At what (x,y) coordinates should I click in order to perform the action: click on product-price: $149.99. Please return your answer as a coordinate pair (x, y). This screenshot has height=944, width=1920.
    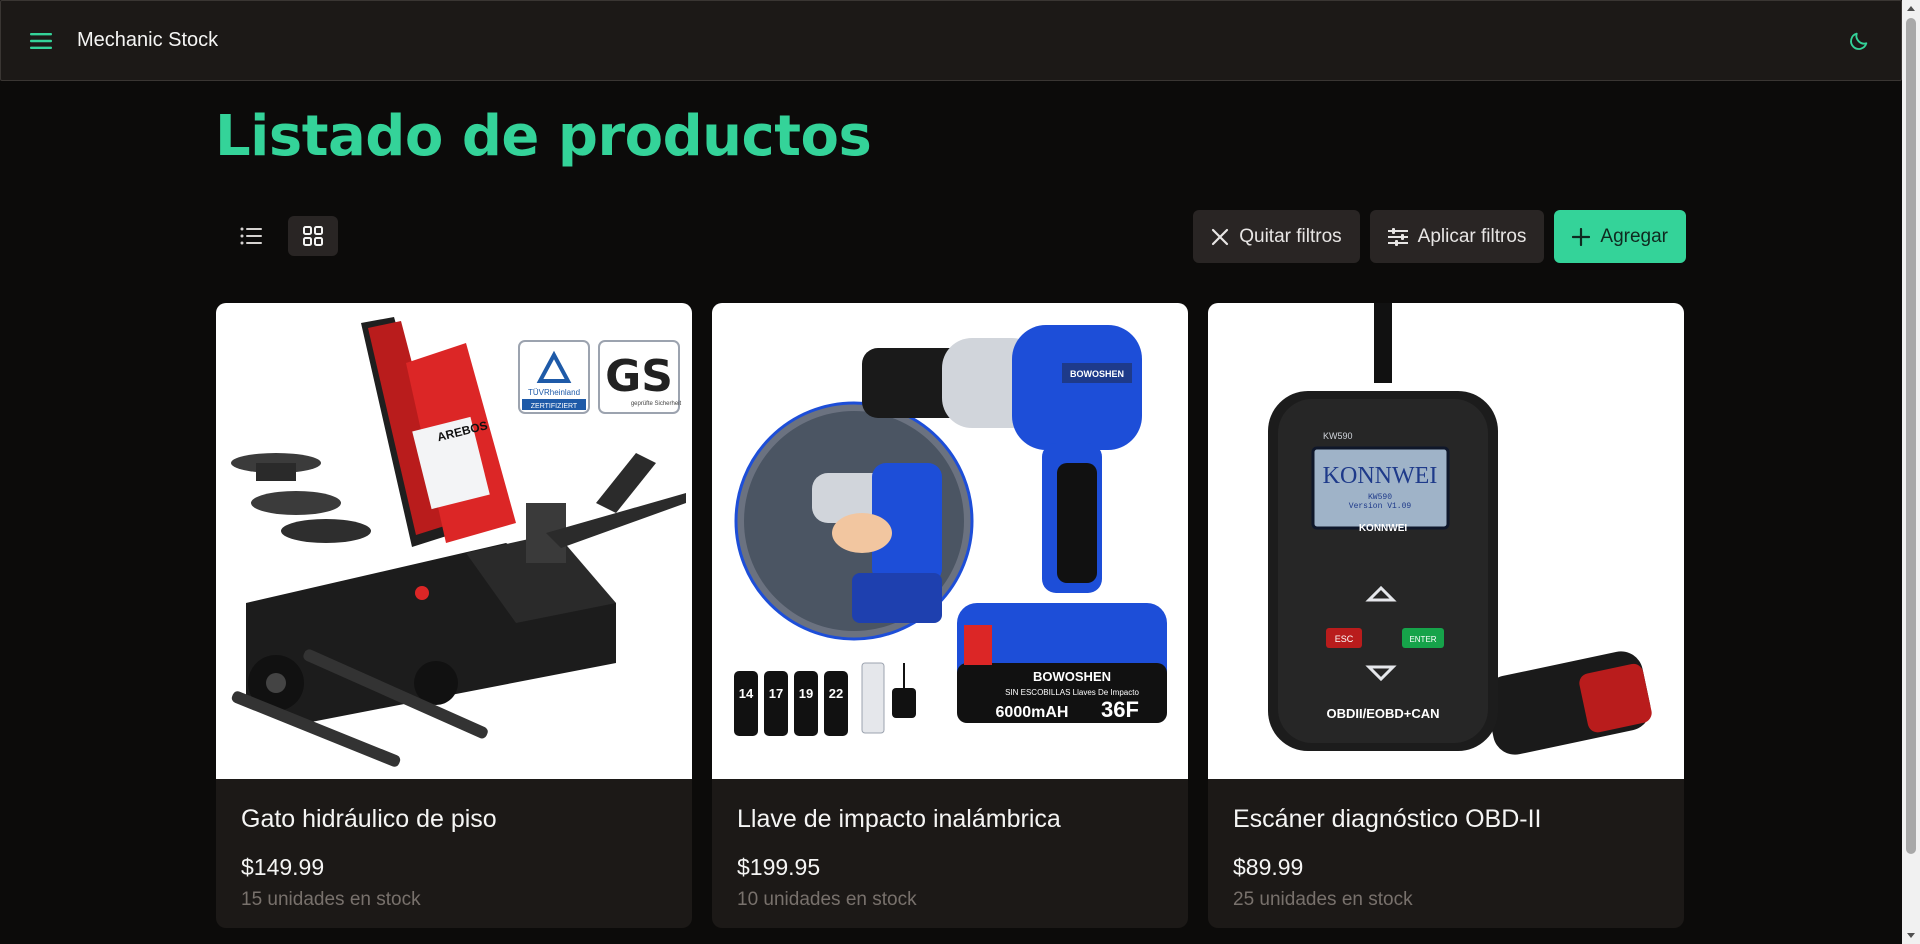
    Looking at the image, I should click on (283, 867).